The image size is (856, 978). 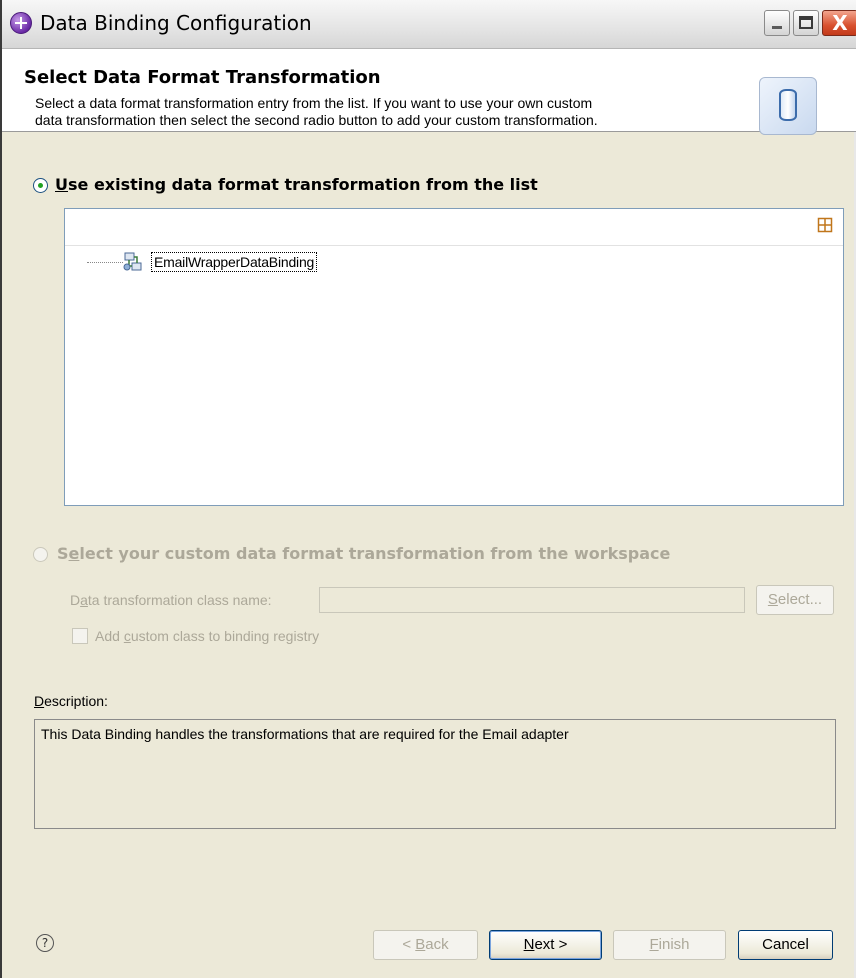 What do you see at coordinates (75, 600) in the screenshot?
I see `label-text: D` at bounding box center [75, 600].